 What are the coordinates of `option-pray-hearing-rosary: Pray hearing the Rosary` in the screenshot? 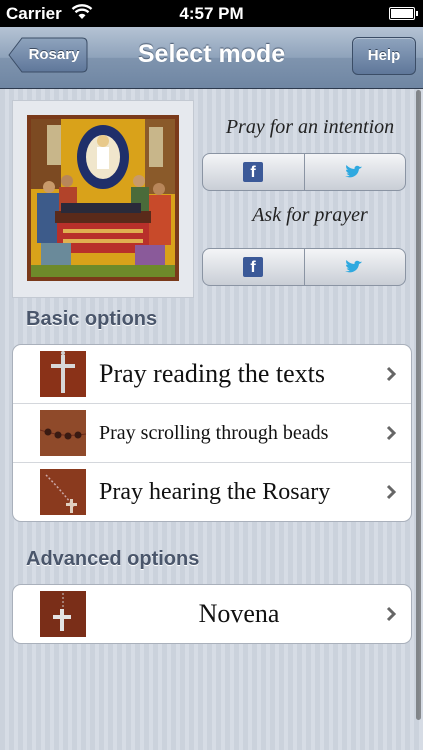 It's located at (212, 492).